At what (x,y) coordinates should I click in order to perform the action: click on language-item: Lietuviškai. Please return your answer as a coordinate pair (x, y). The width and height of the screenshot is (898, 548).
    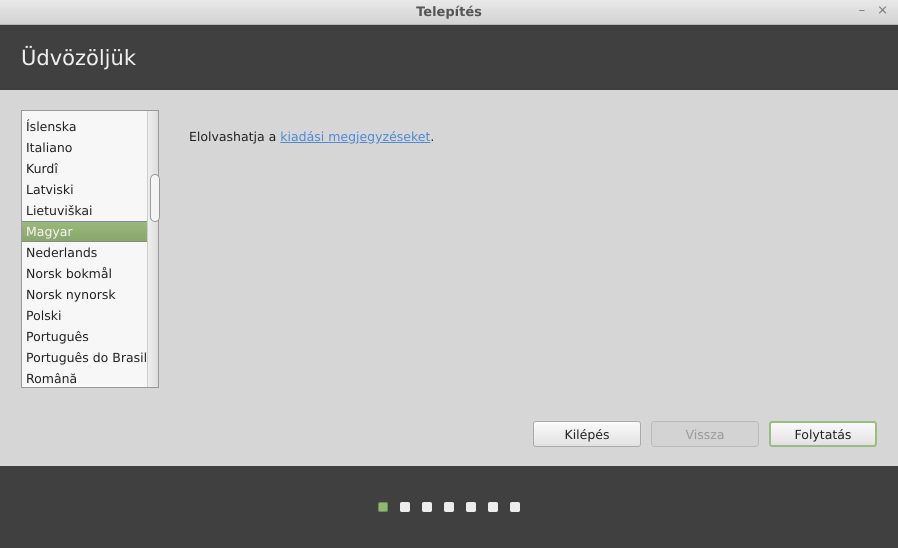
    Looking at the image, I should click on (85, 210).